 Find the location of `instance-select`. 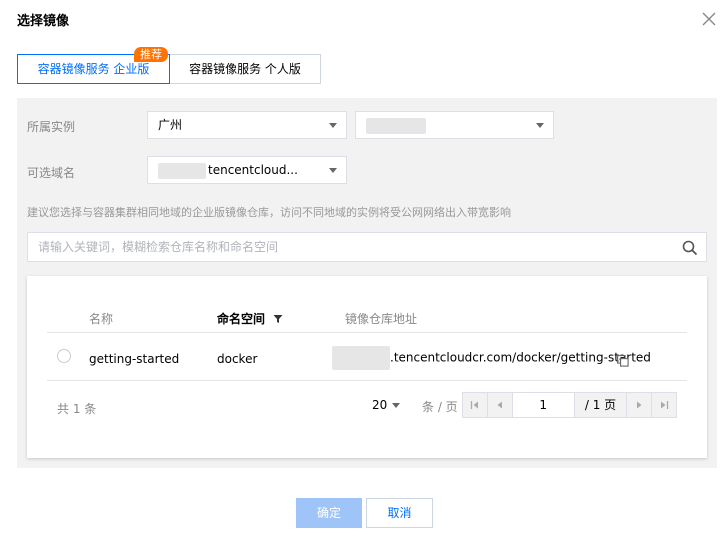

instance-select is located at coordinates (454, 125).